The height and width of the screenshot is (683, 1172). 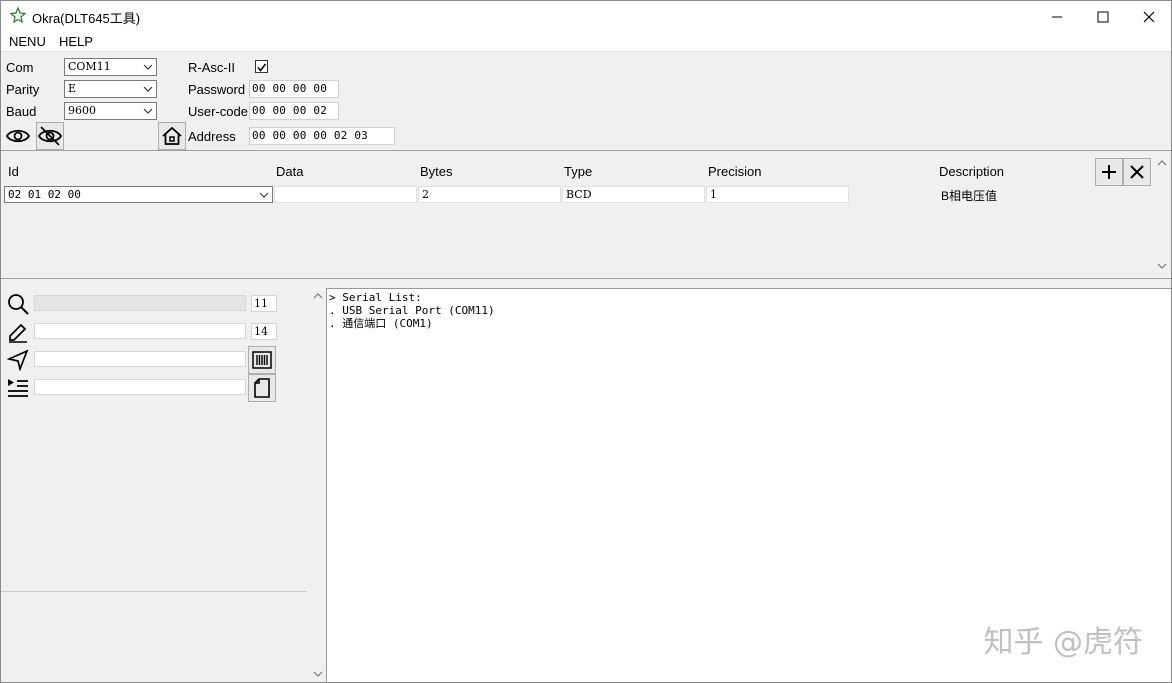 What do you see at coordinates (412, 310) in the screenshot?
I see `log-line: . USB Serial Port (COM11)` at bounding box center [412, 310].